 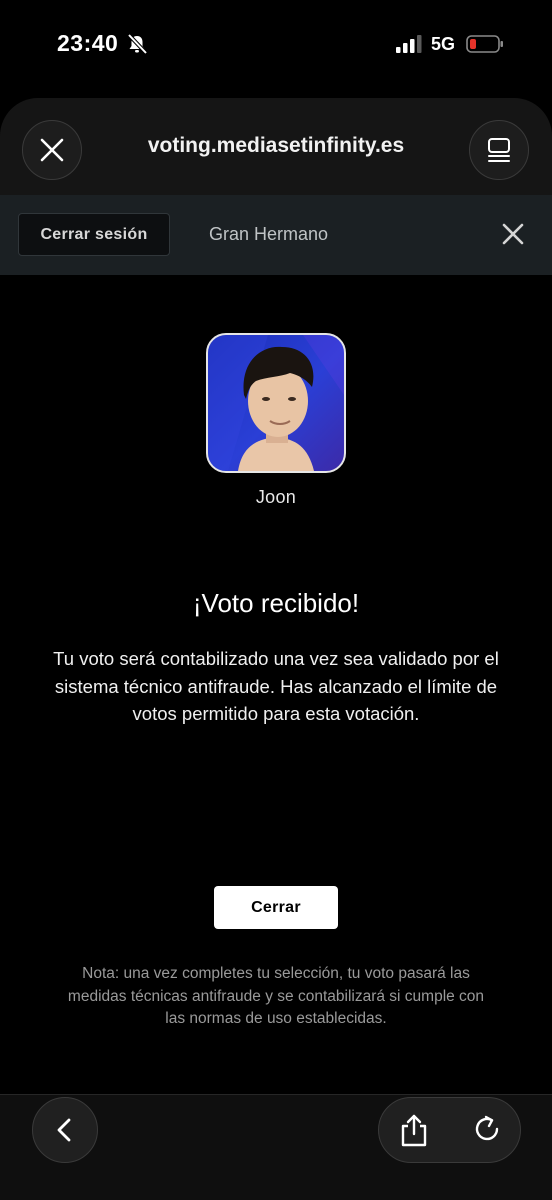 I want to click on browser-actions-pill, so click(x=449, y=1130).